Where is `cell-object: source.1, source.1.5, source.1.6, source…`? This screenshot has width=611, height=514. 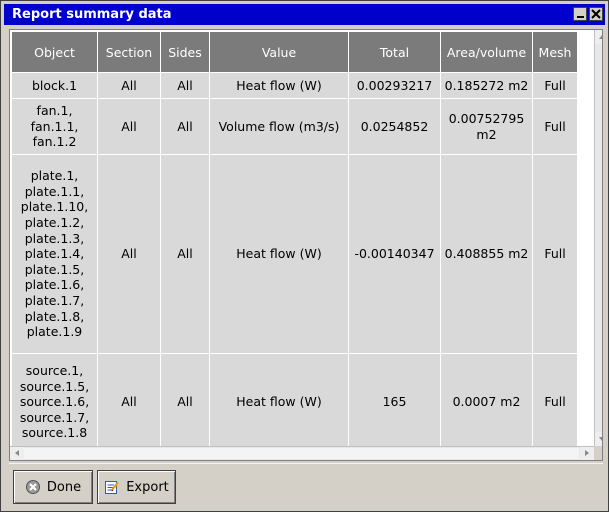
cell-object: source.1, source.1.5, source.1.6, source… is located at coordinates (54, 402).